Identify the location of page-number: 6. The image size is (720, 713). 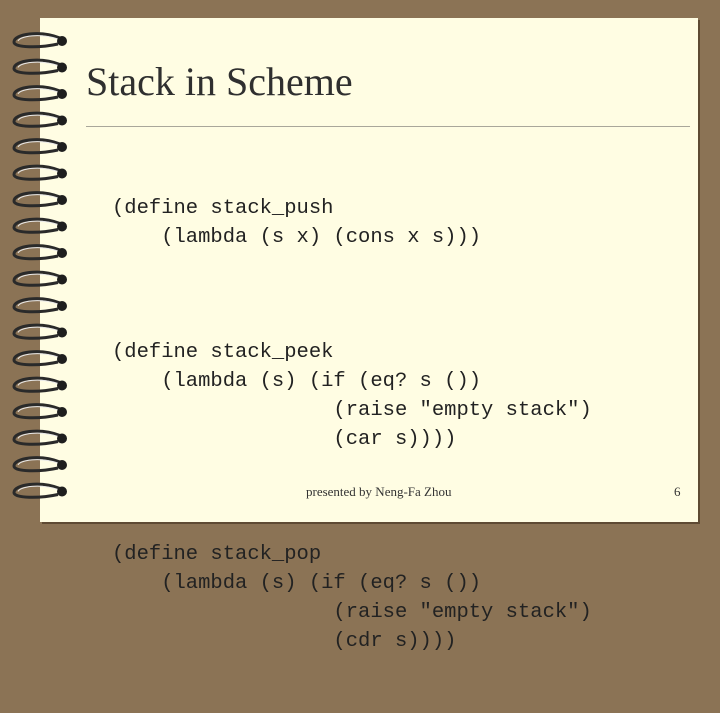
(677, 491).